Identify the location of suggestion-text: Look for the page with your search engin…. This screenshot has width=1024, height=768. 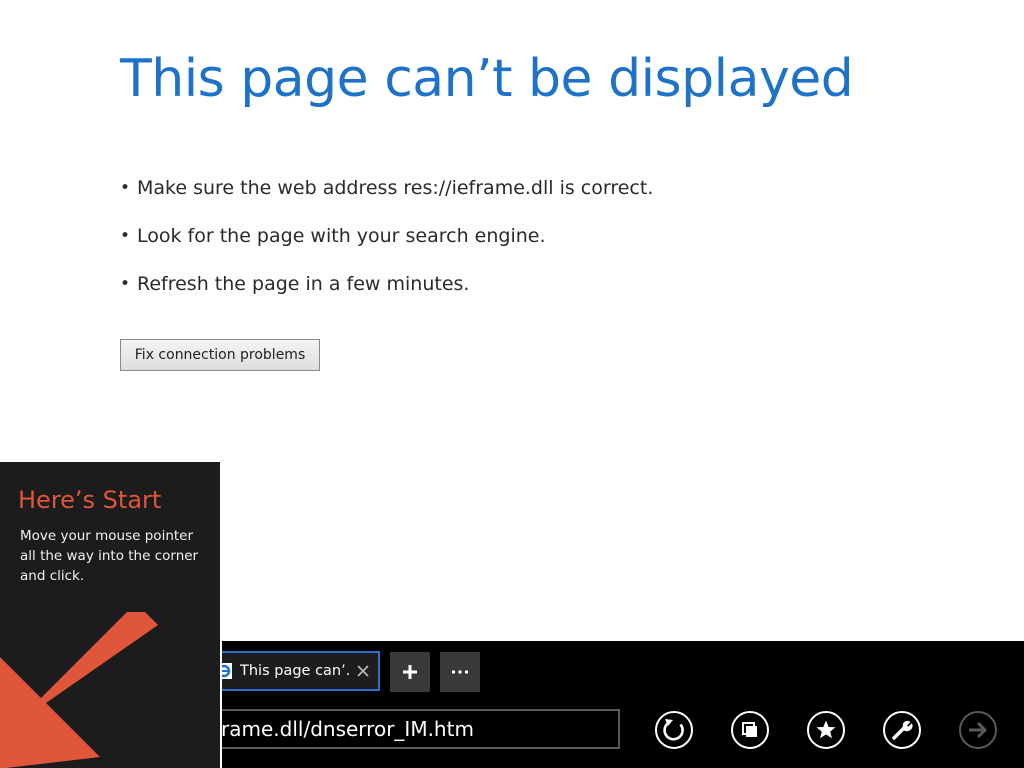
(341, 236).